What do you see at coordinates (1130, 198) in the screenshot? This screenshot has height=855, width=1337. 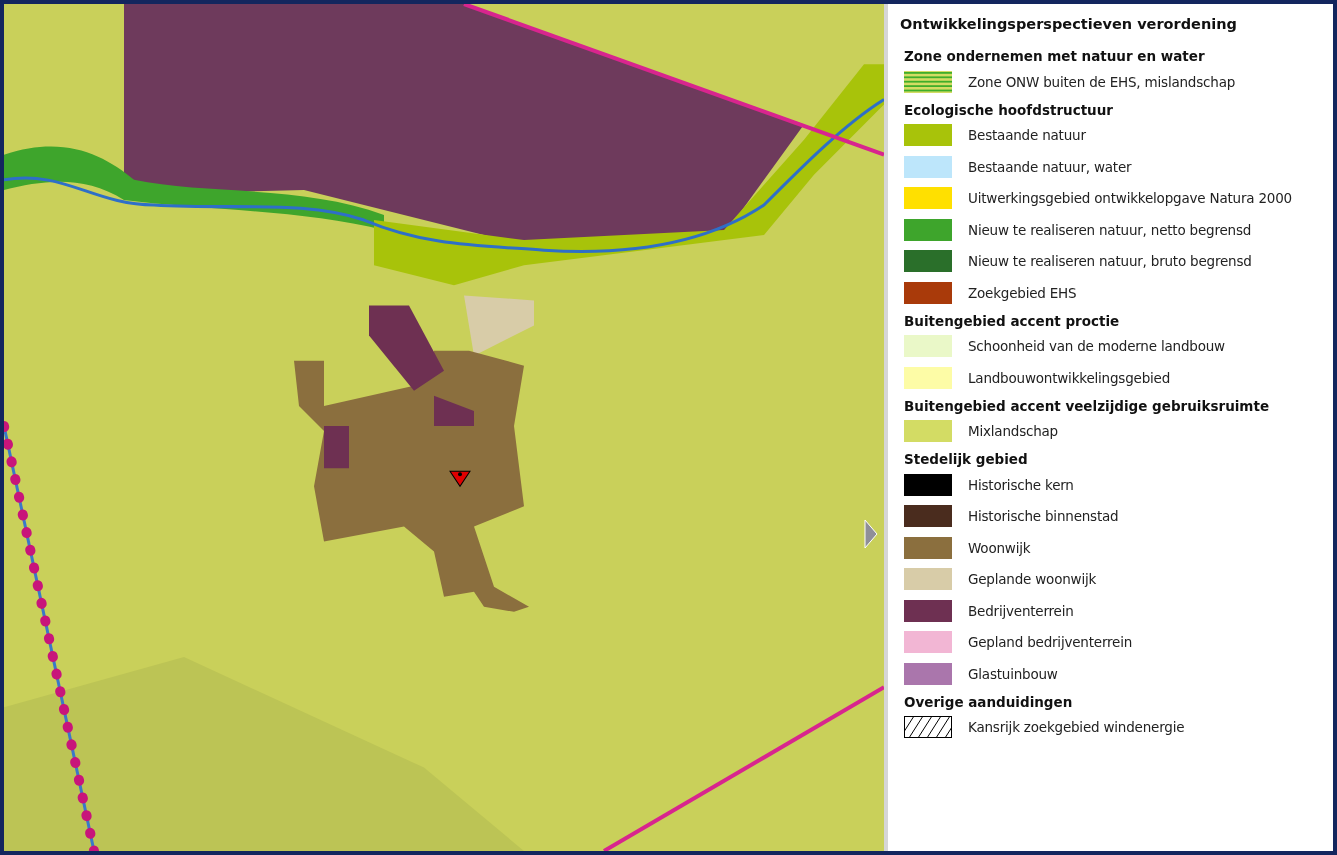 I see `legend-label: Uitwerkingsgebied ontwikkelopgave Natura 2000` at bounding box center [1130, 198].